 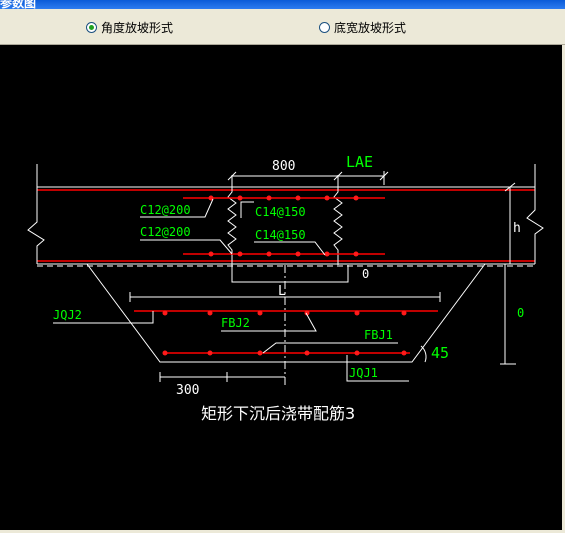 What do you see at coordinates (247, 209) in the screenshot?
I see `c14-top-leader` at bounding box center [247, 209].